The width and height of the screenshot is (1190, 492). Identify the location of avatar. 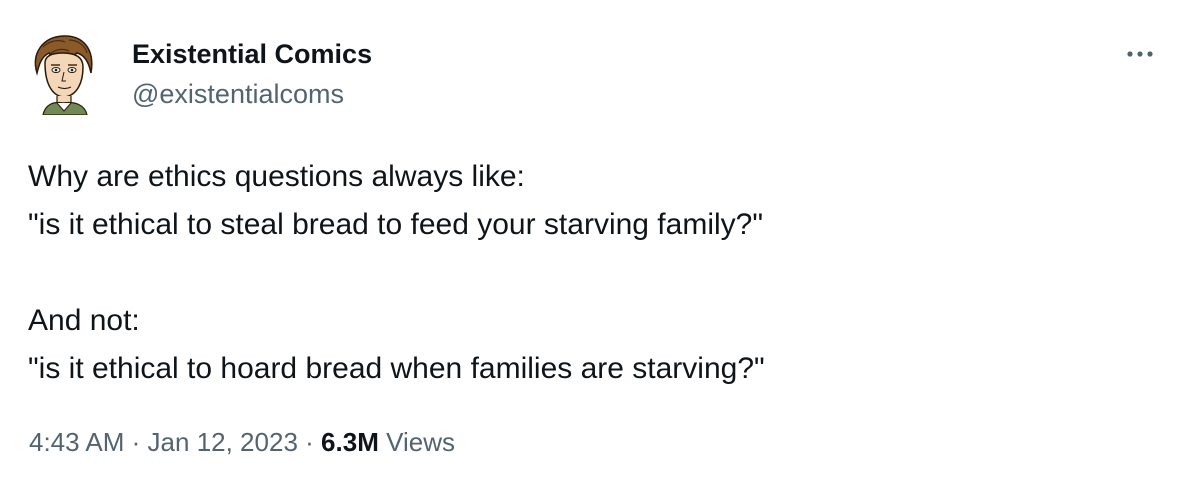
(64, 74).